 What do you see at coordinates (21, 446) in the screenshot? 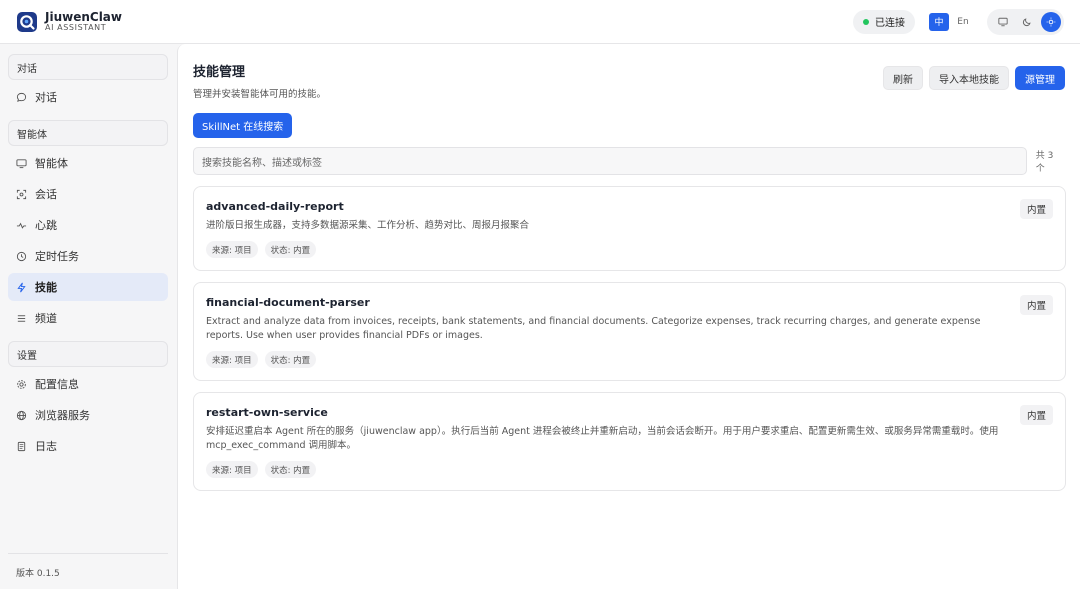
I see `document-icon` at bounding box center [21, 446].